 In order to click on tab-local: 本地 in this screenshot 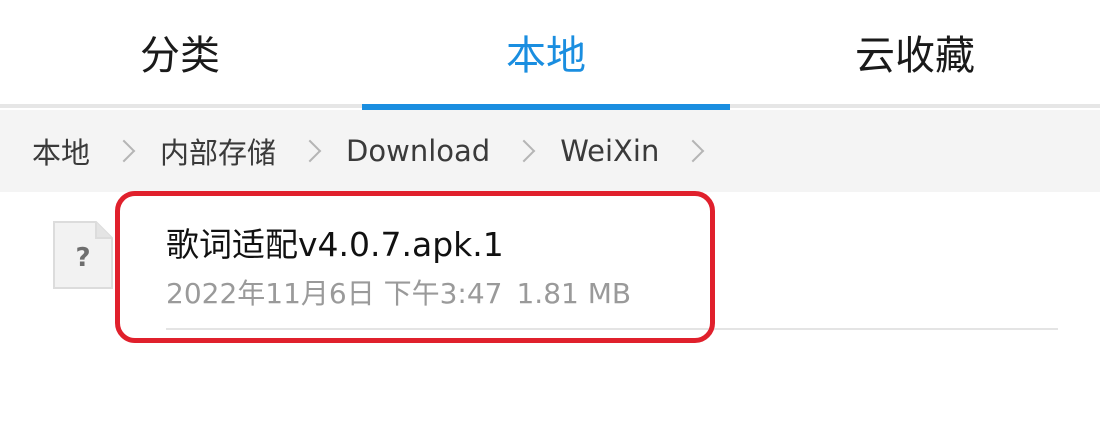, I will do `click(546, 52)`.